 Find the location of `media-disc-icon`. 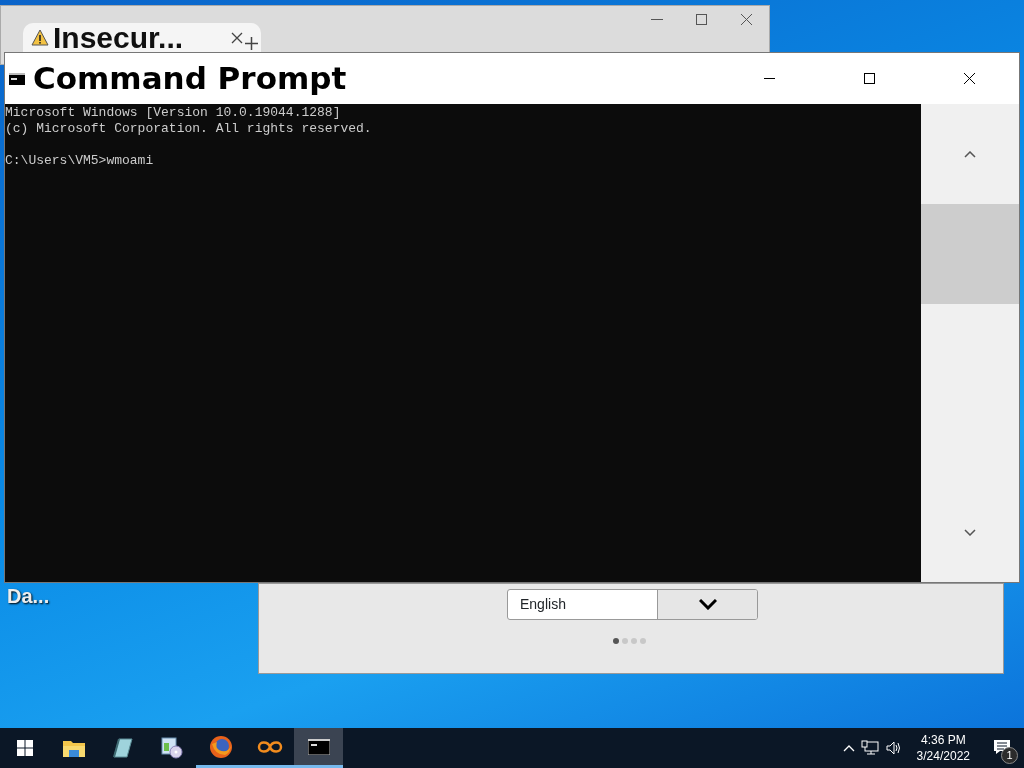

media-disc-icon is located at coordinates (171, 748).